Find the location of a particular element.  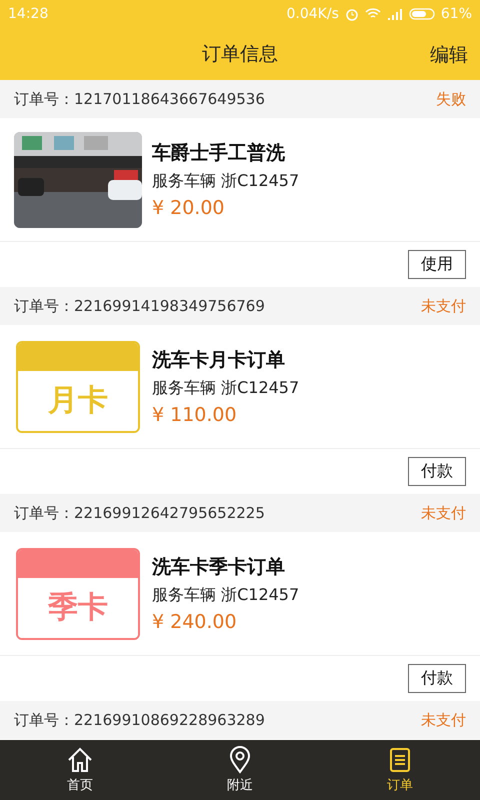

battery-icon is located at coordinates (421, 14).